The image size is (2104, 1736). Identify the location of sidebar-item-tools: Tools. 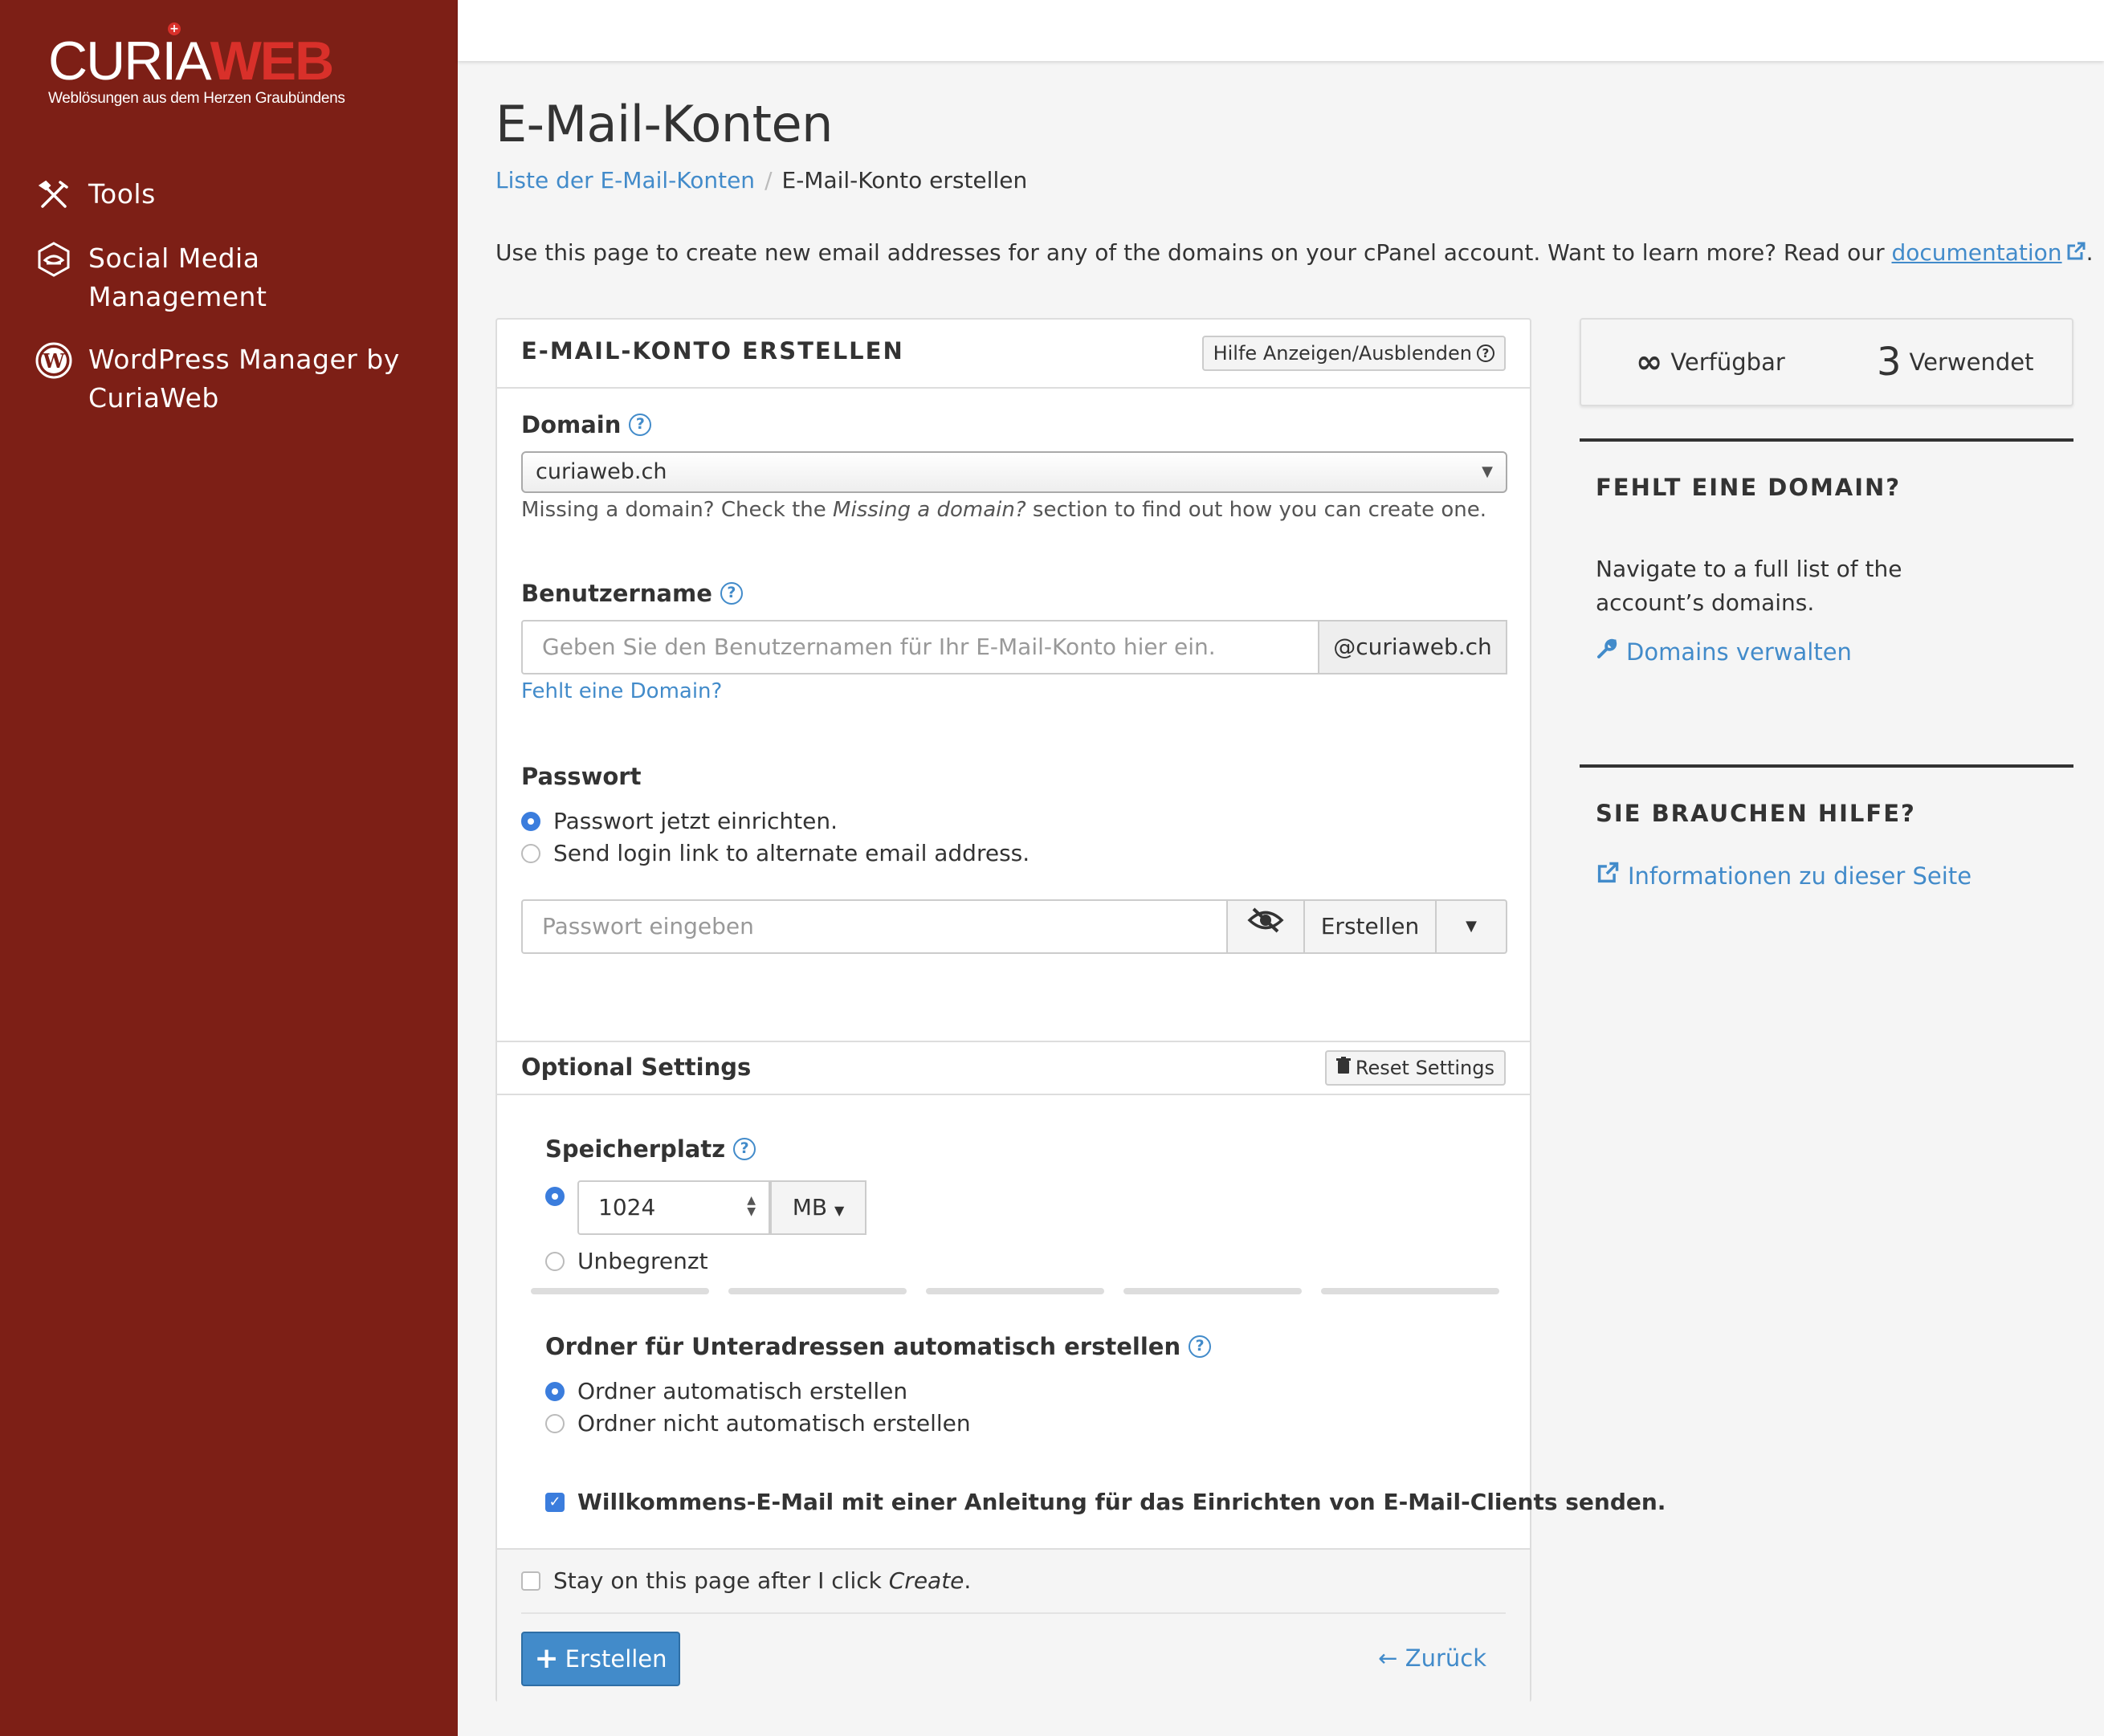
(230, 195).